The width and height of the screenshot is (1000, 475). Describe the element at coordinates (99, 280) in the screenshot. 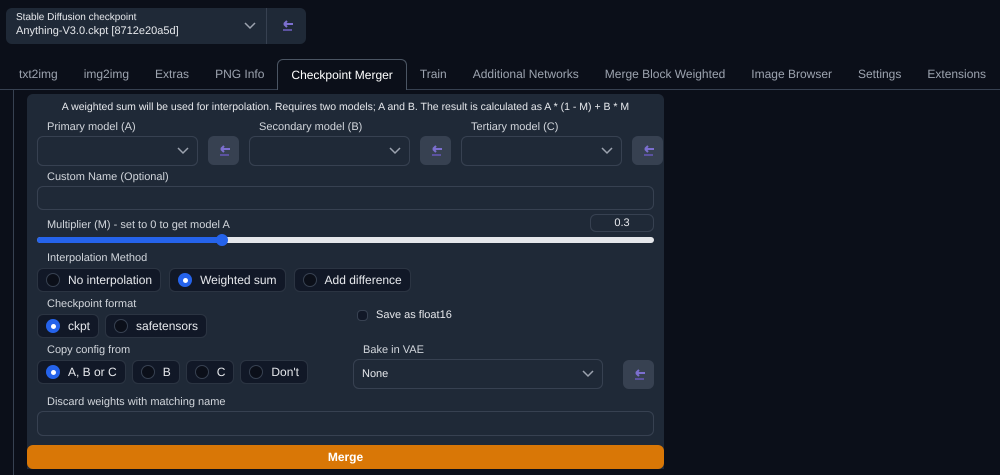

I see `radio-option: No interpolation` at that location.